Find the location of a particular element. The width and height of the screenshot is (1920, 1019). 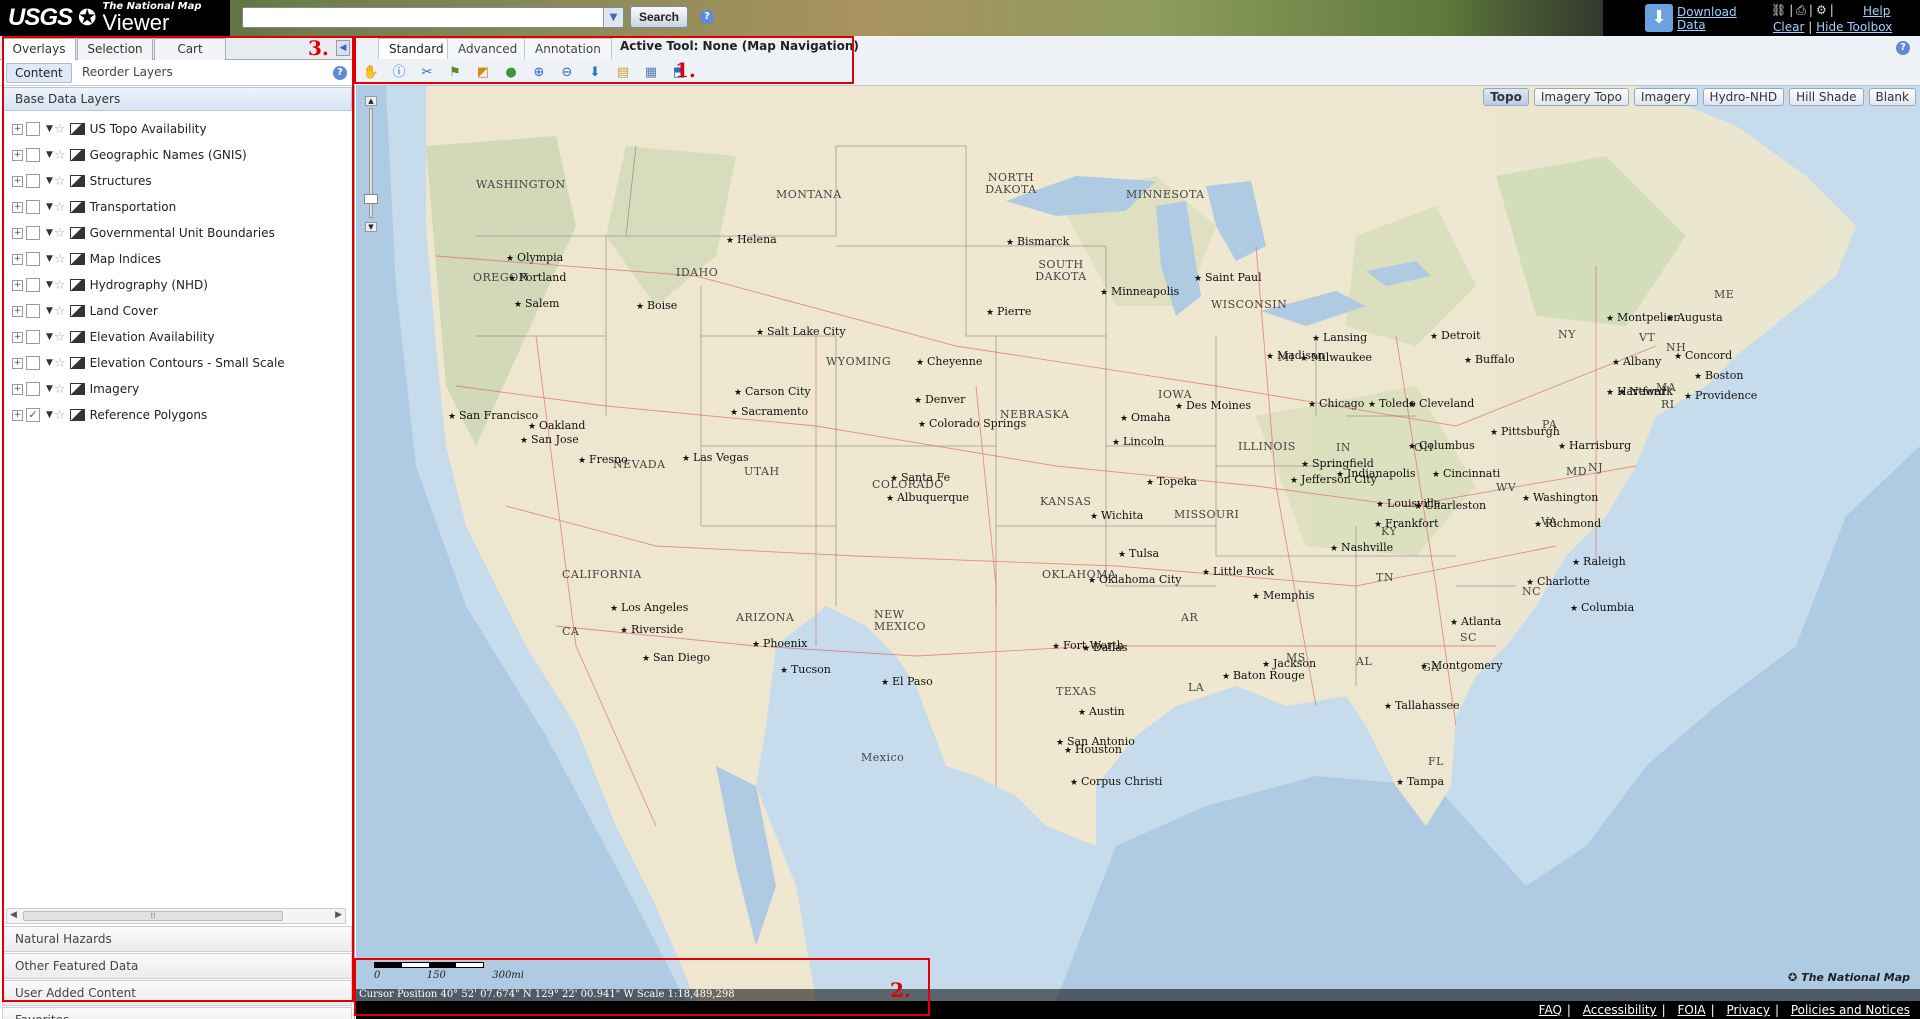

map-state-label: ME is located at coordinates (1724, 294).